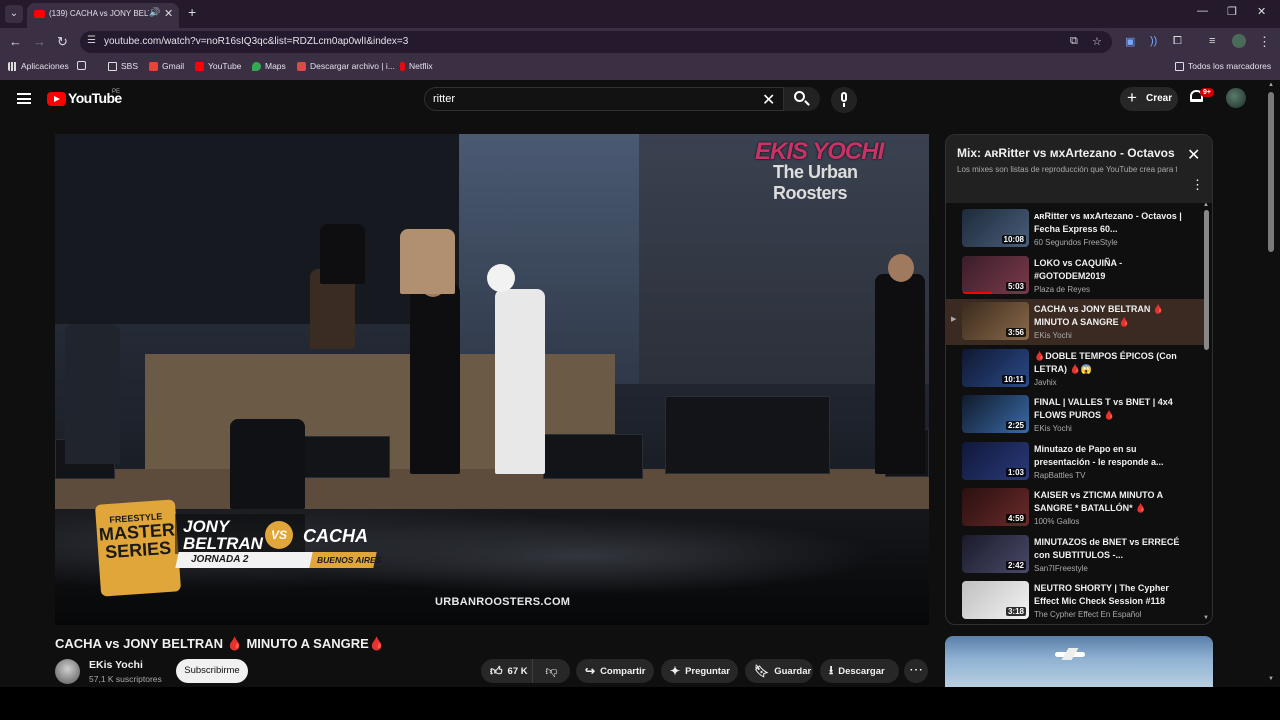 This screenshot has width=1280, height=720. What do you see at coordinates (995, 274) in the screenshot?
I see `playlist-thumbnail: 5:03` at bounding box center [995, 274].